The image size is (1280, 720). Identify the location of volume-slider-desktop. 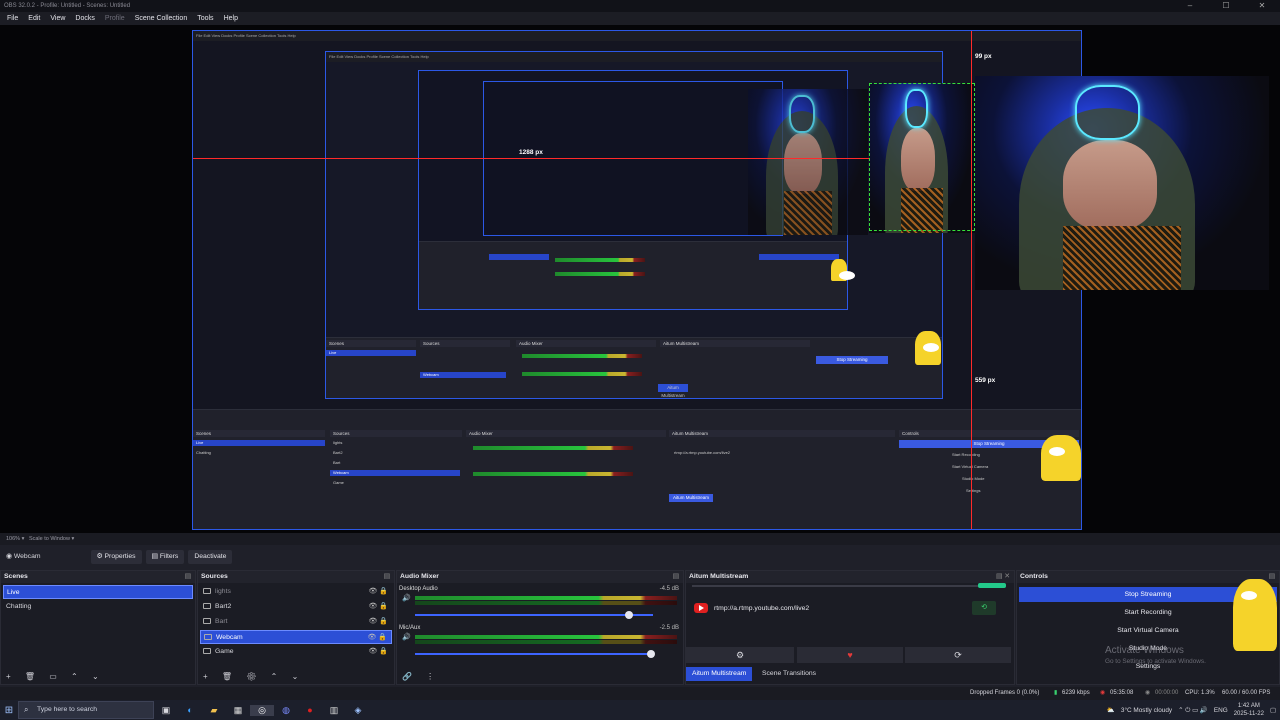
(534, 615).